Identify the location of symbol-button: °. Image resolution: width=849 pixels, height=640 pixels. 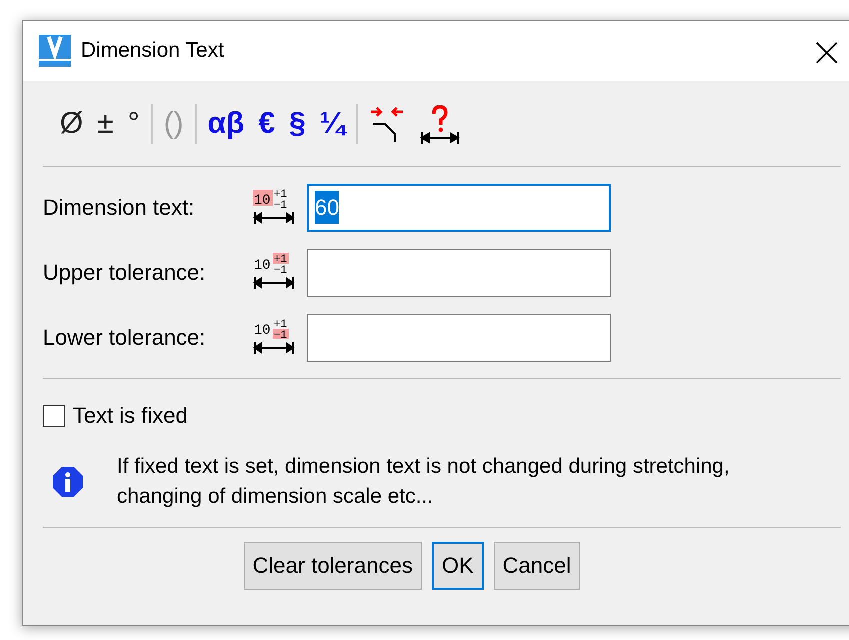
(133, 123).